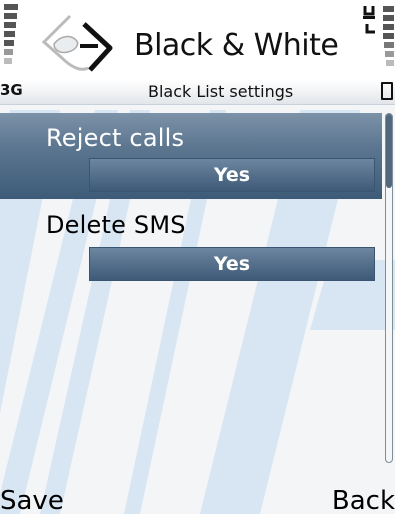 This screenshot has width=395, height=514. I want to click on setting-value-reject-calls: Yes, so click(232, 175).